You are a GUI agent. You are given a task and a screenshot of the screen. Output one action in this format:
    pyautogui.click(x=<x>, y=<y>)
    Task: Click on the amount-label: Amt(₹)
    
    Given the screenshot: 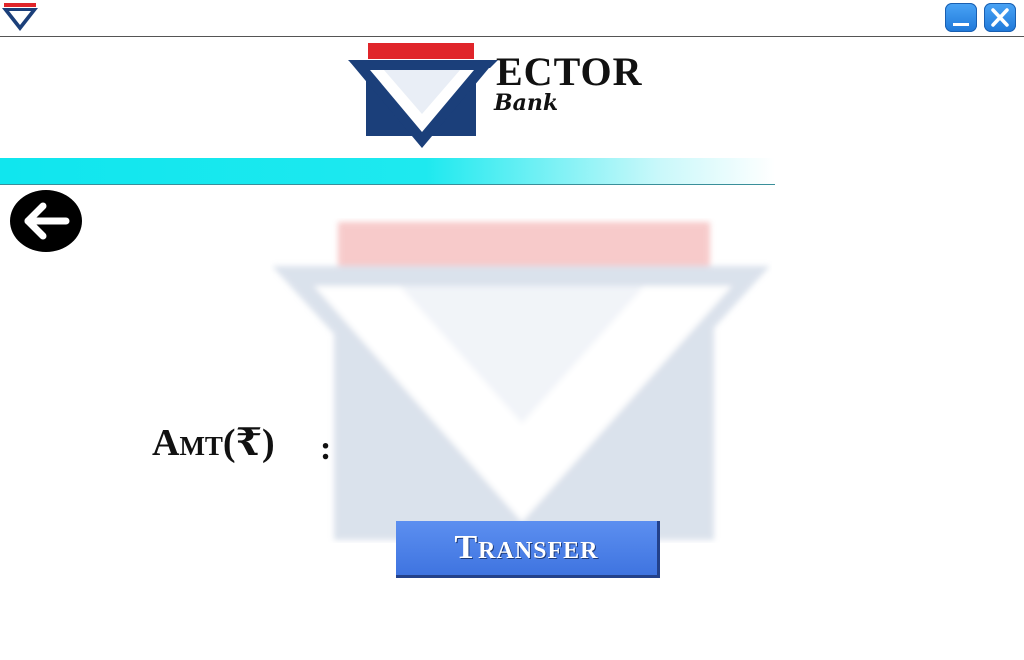 What is the action you would take?
    pyautogui.click(x=213, y=443)
    